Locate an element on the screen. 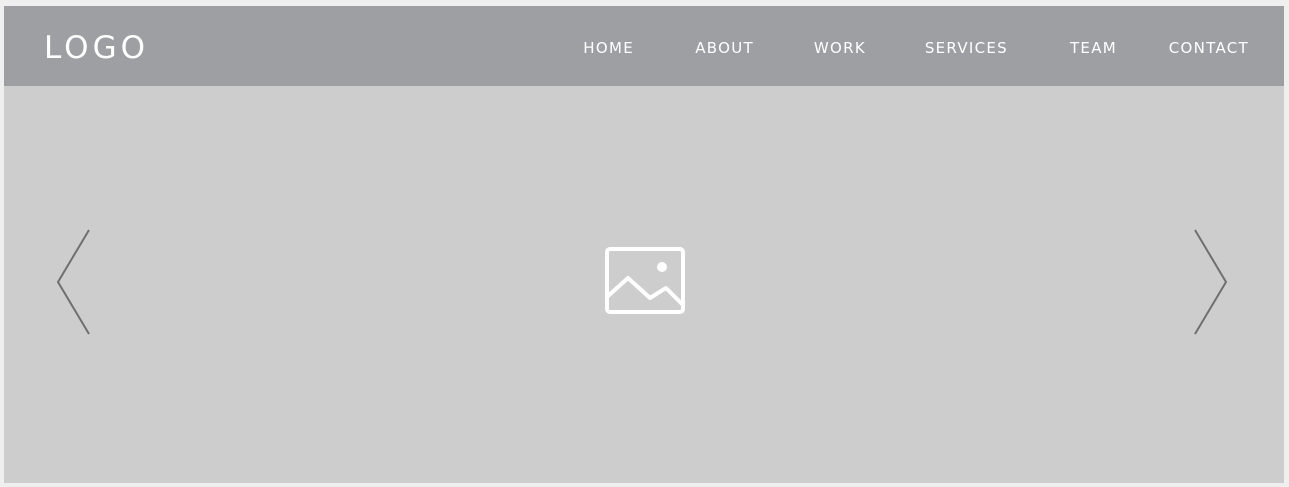 This screenshot has height=487, width=1289. slider-next-button is located at coordinates (1210, 282).